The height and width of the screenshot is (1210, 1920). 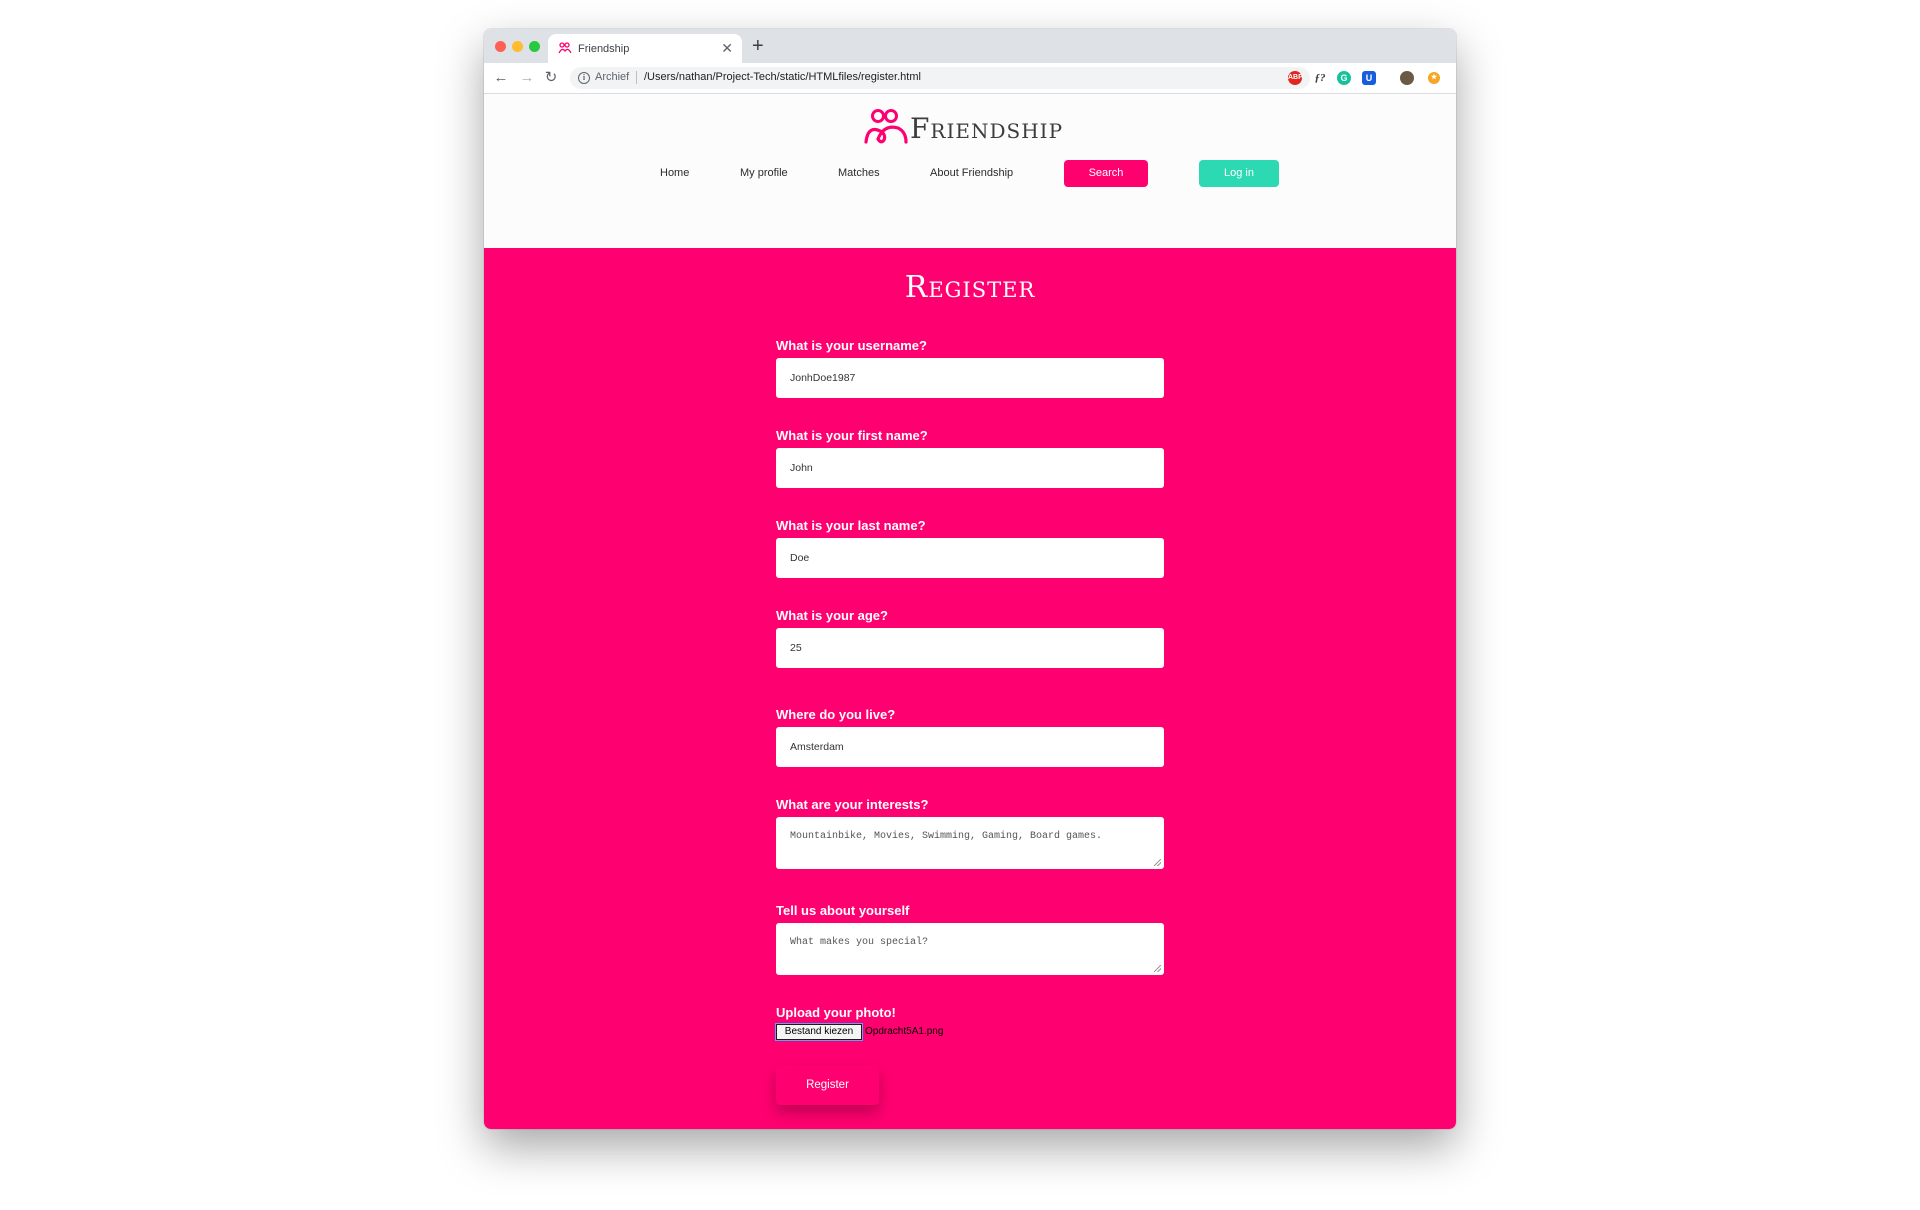 I want to click on bitwarden-extension-icon: U, so click(x=1369, y=78).